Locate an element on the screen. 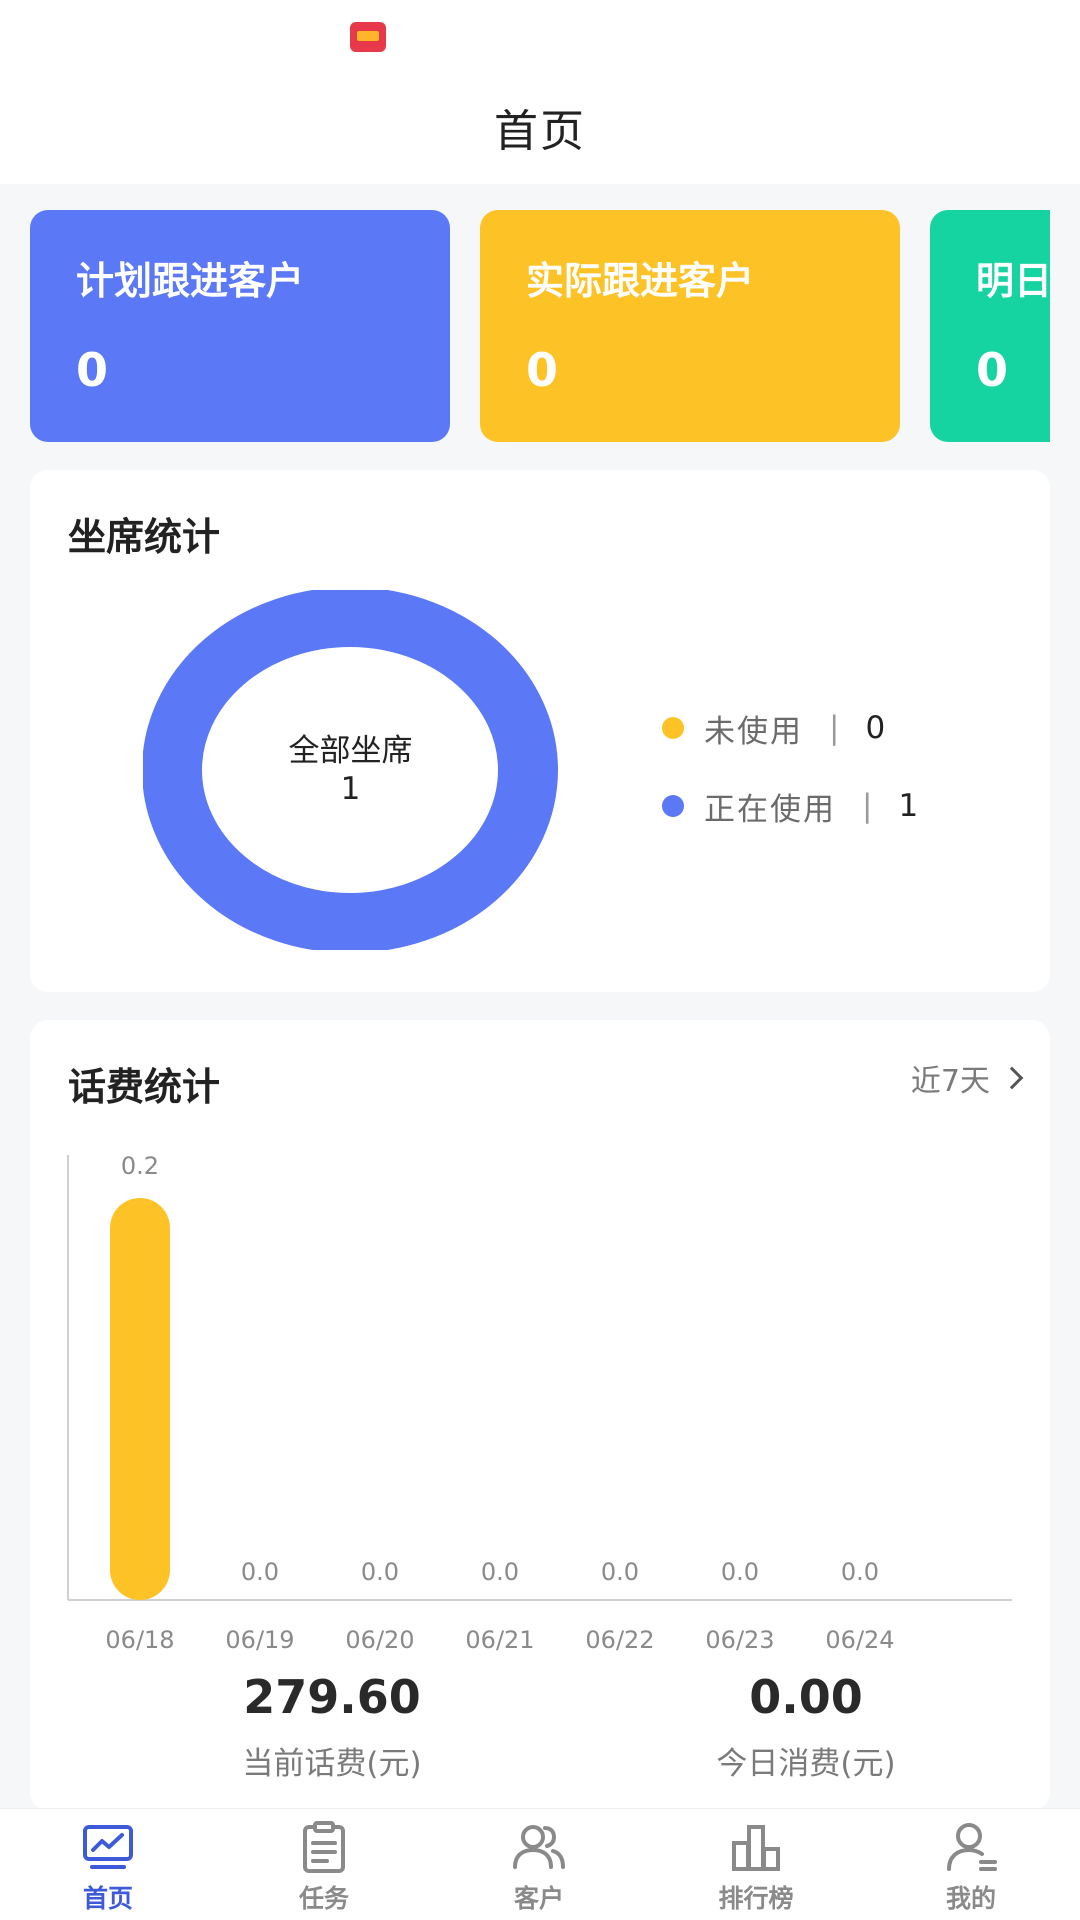  data-label: 0.2 is located at coordinates (140, 1166).